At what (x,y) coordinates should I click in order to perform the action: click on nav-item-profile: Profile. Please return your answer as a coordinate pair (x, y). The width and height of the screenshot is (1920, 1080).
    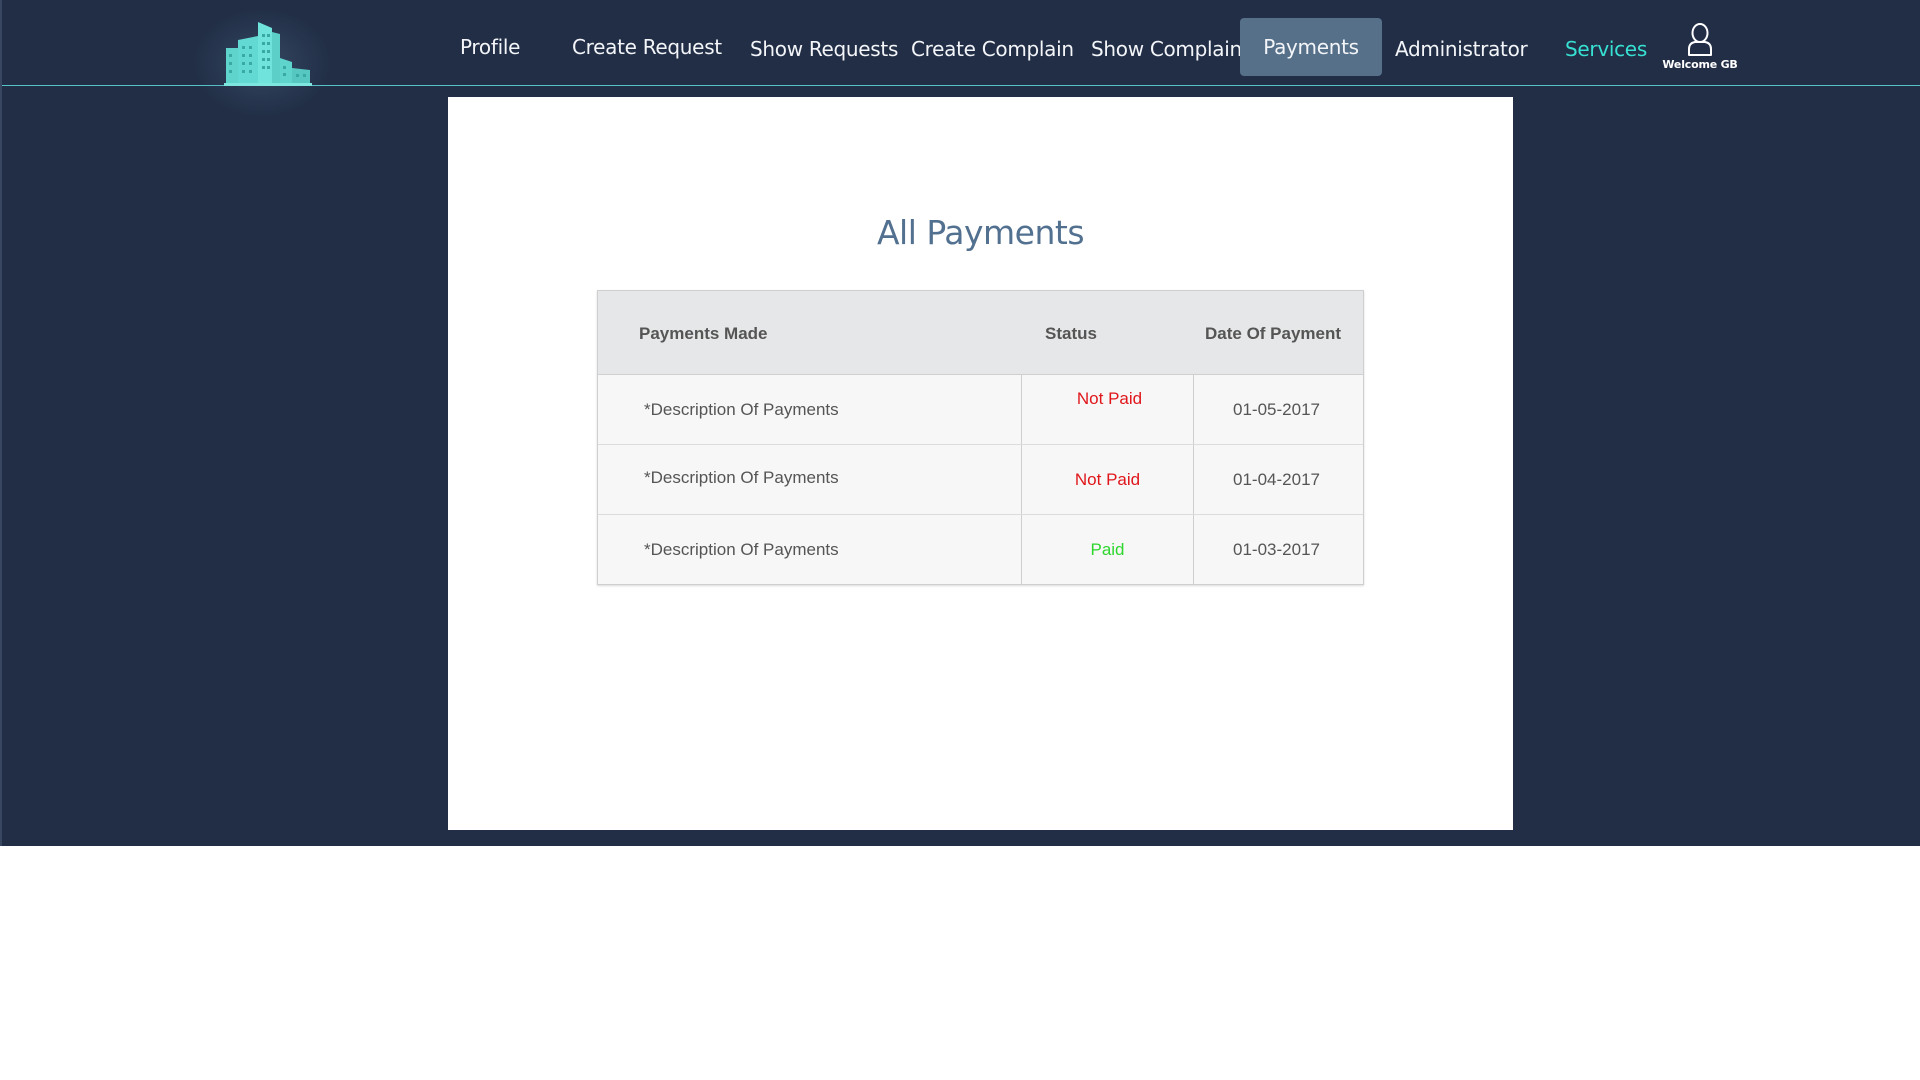
    Looking at the image, I should click on (490, 47).